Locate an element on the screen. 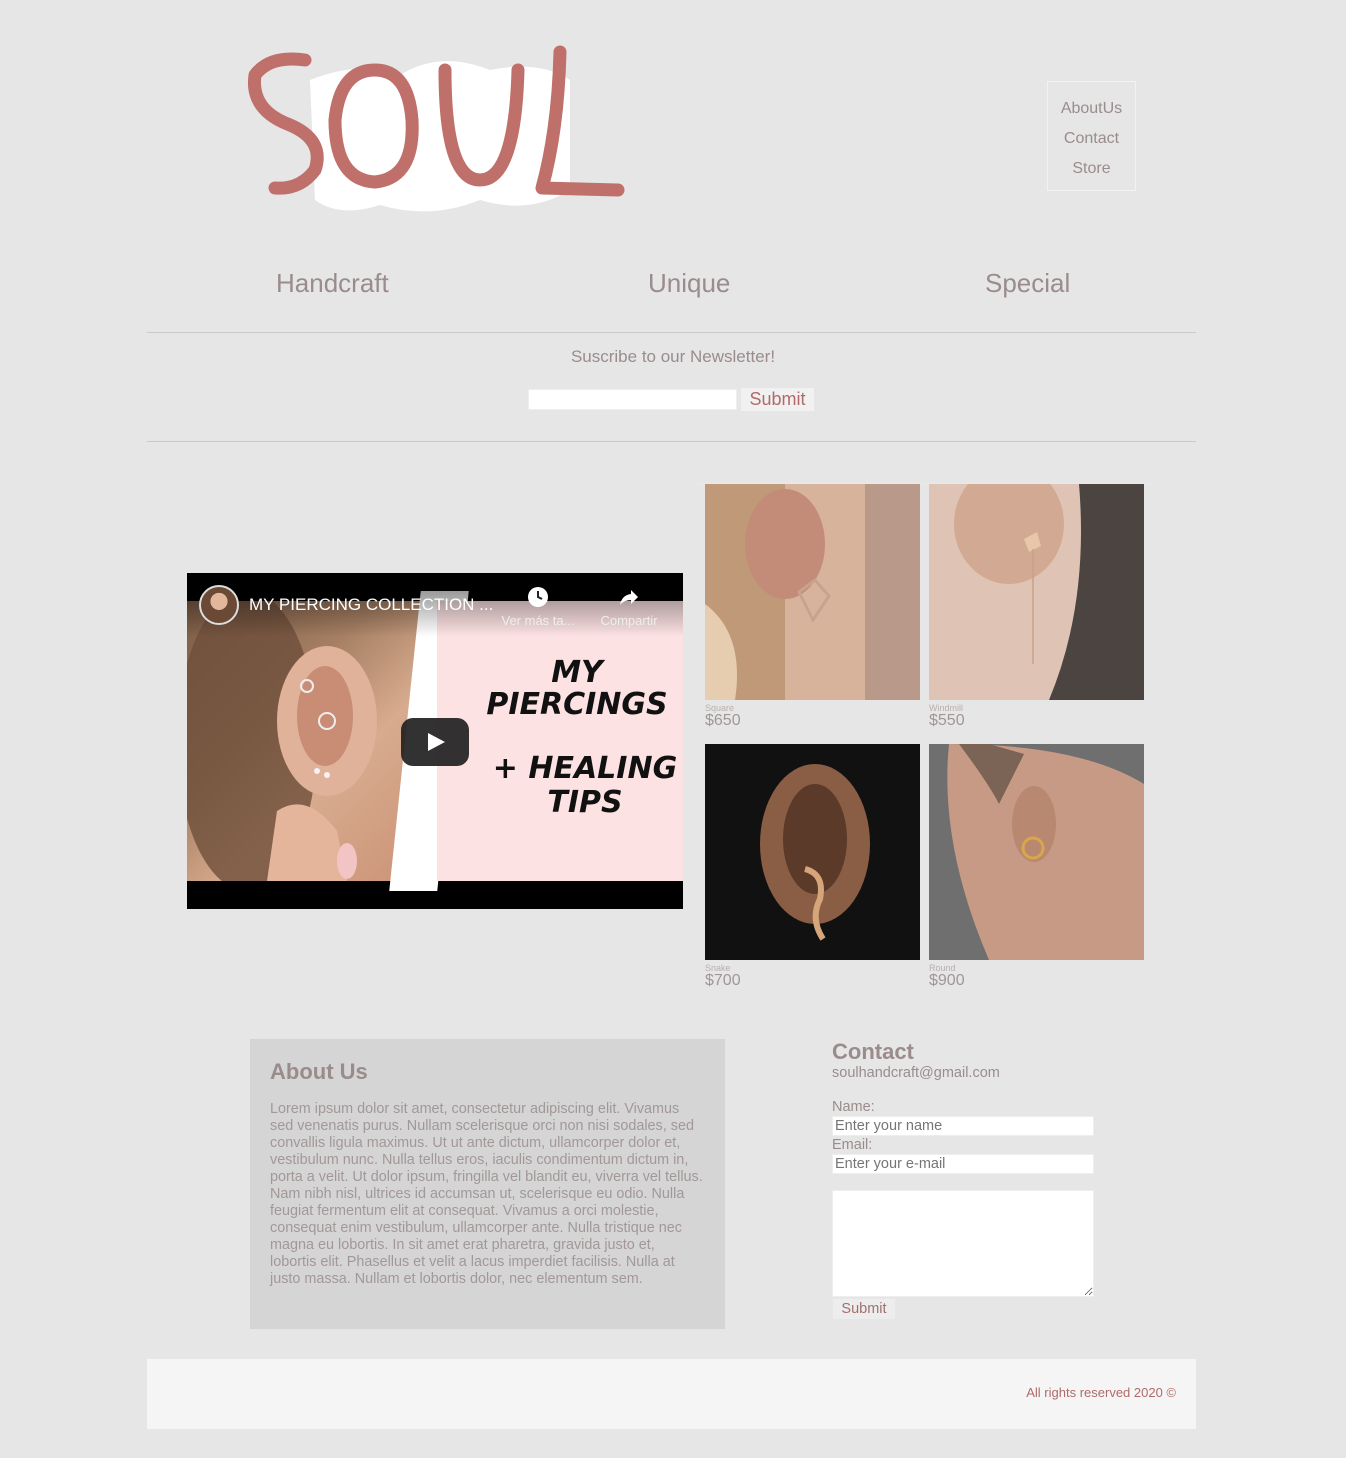  share-button: Compartir is located at coordinates (629, 606).